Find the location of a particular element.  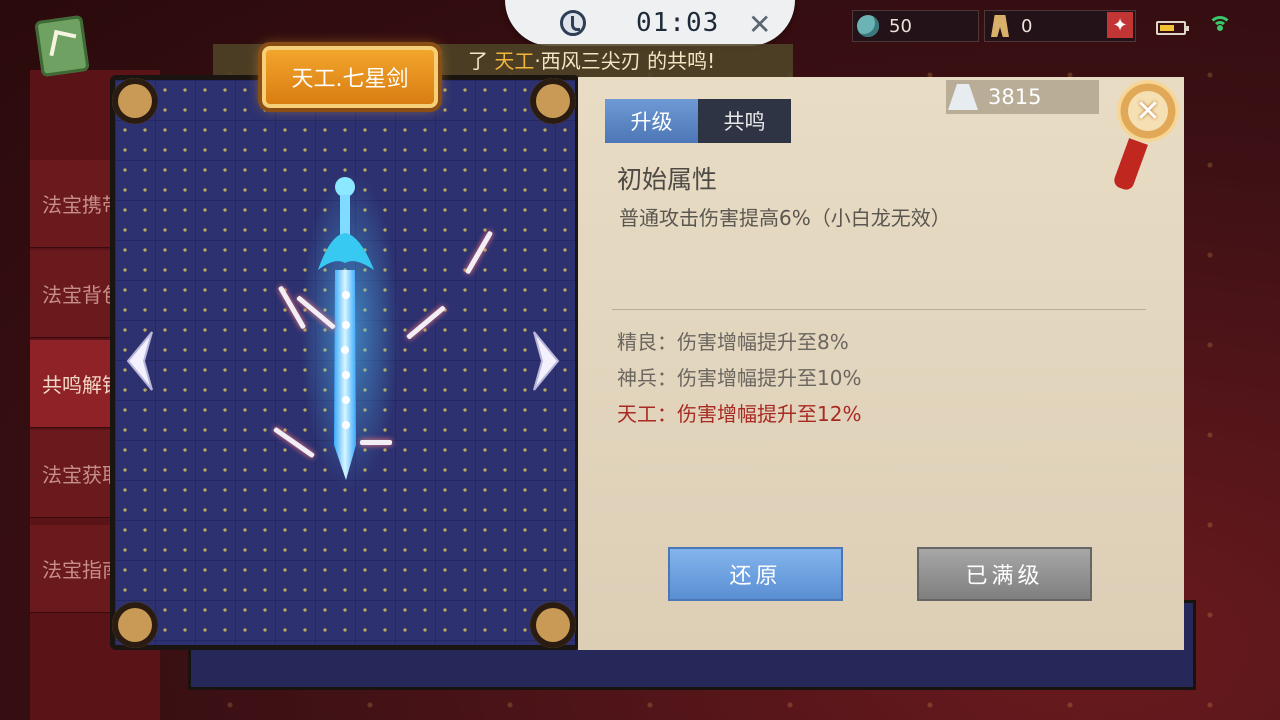

jade-coin-icon is located at coordinates (868, 26).